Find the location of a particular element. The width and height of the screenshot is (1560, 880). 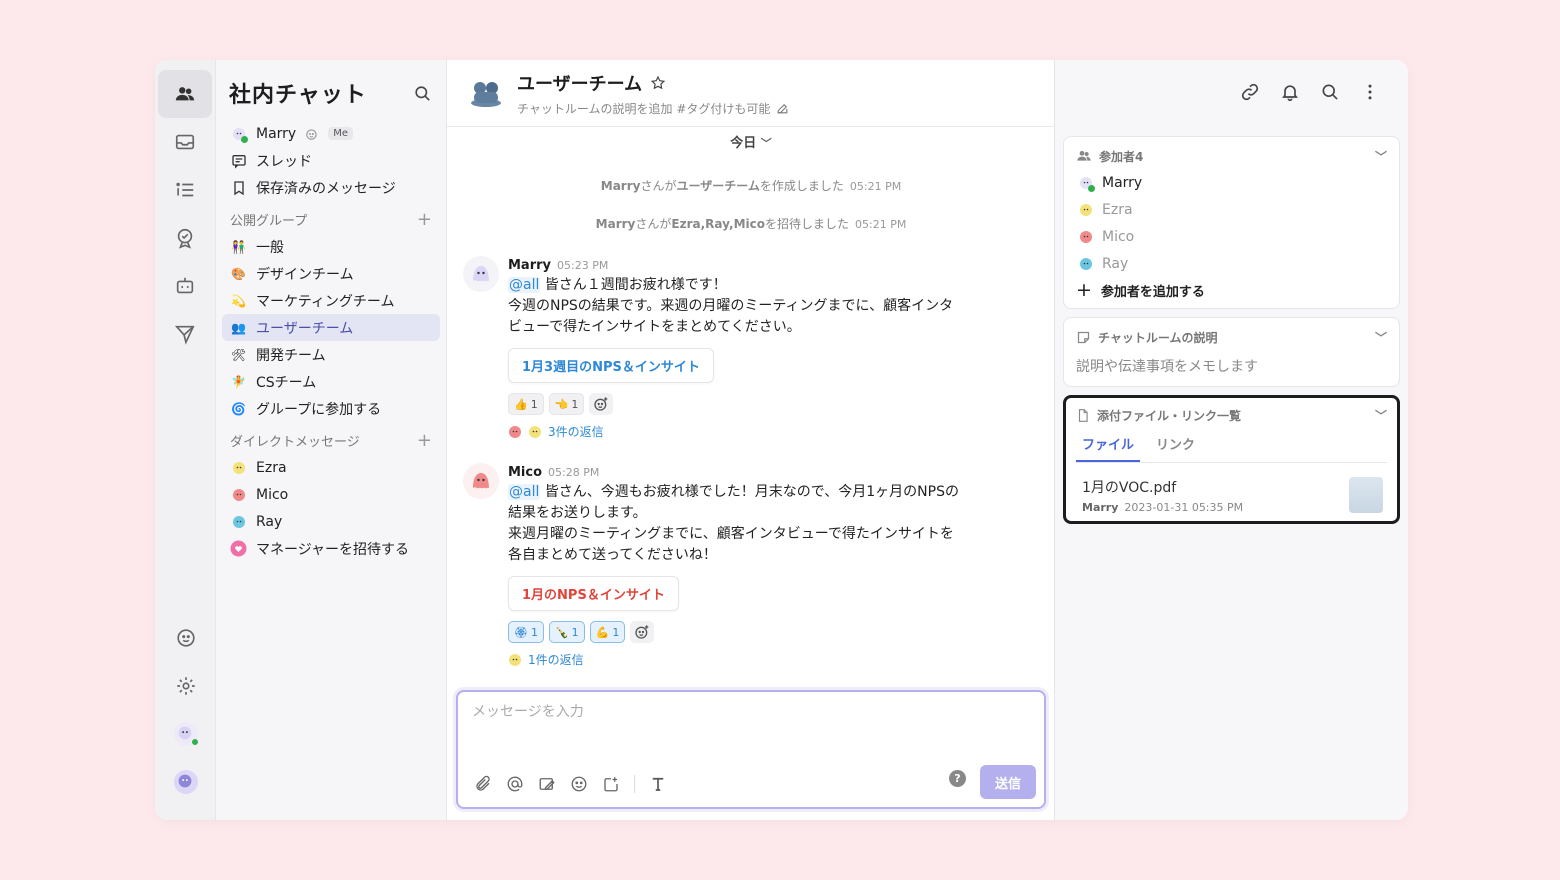

tab-links: リンク is located at coordinates (1175, 448).